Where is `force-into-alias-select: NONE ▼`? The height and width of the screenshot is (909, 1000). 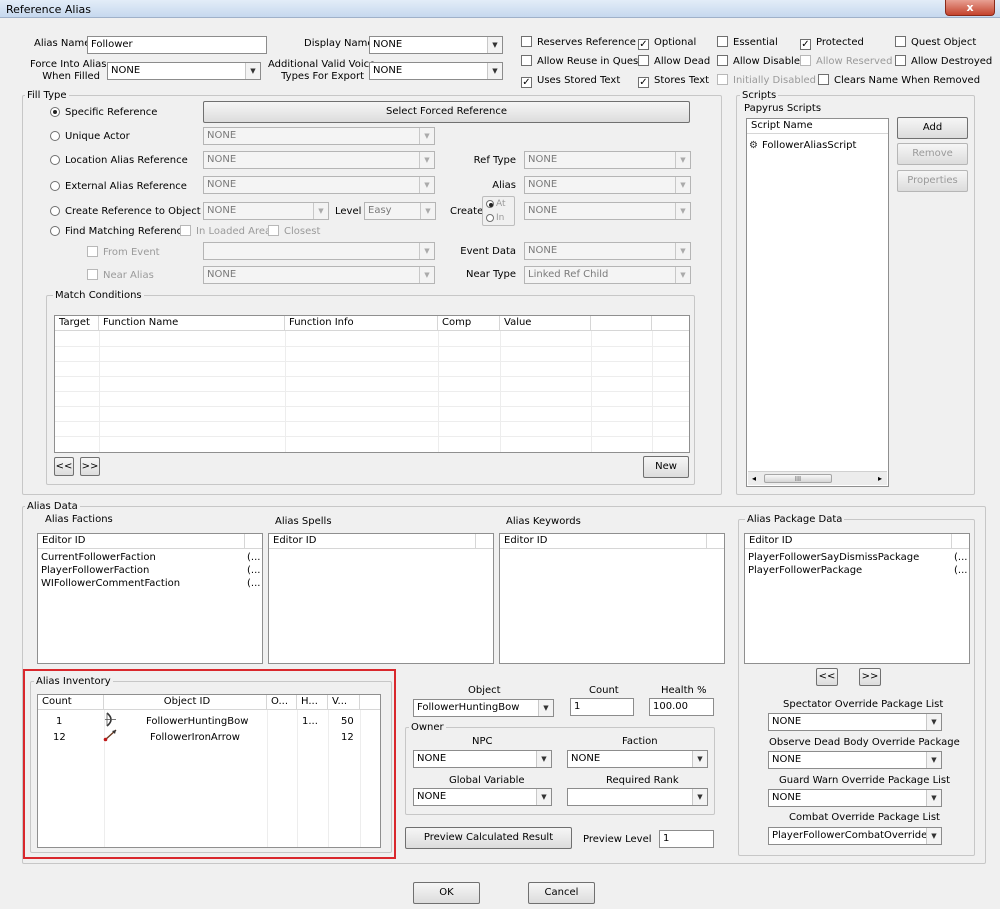 force-into-alias-select: NONE ▼ is located at coordinates (184, 71).